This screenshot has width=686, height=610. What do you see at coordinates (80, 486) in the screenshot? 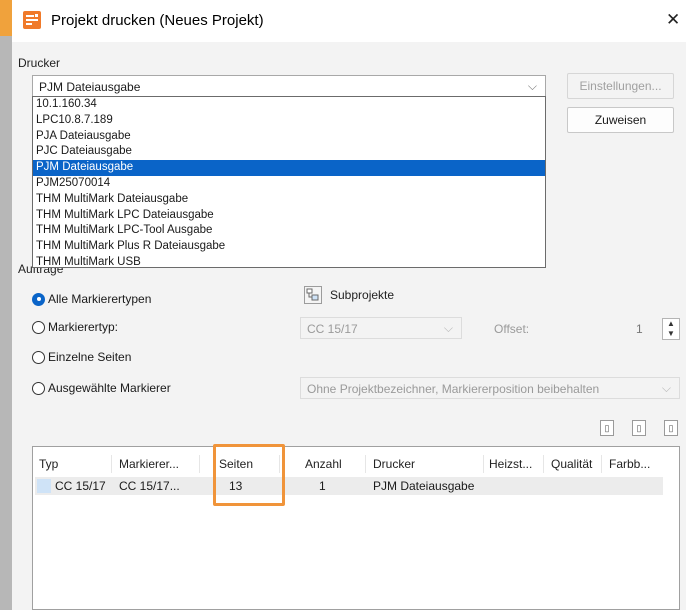
I see `cell-typ: CC 15/17` at bounding box center [80, 486].